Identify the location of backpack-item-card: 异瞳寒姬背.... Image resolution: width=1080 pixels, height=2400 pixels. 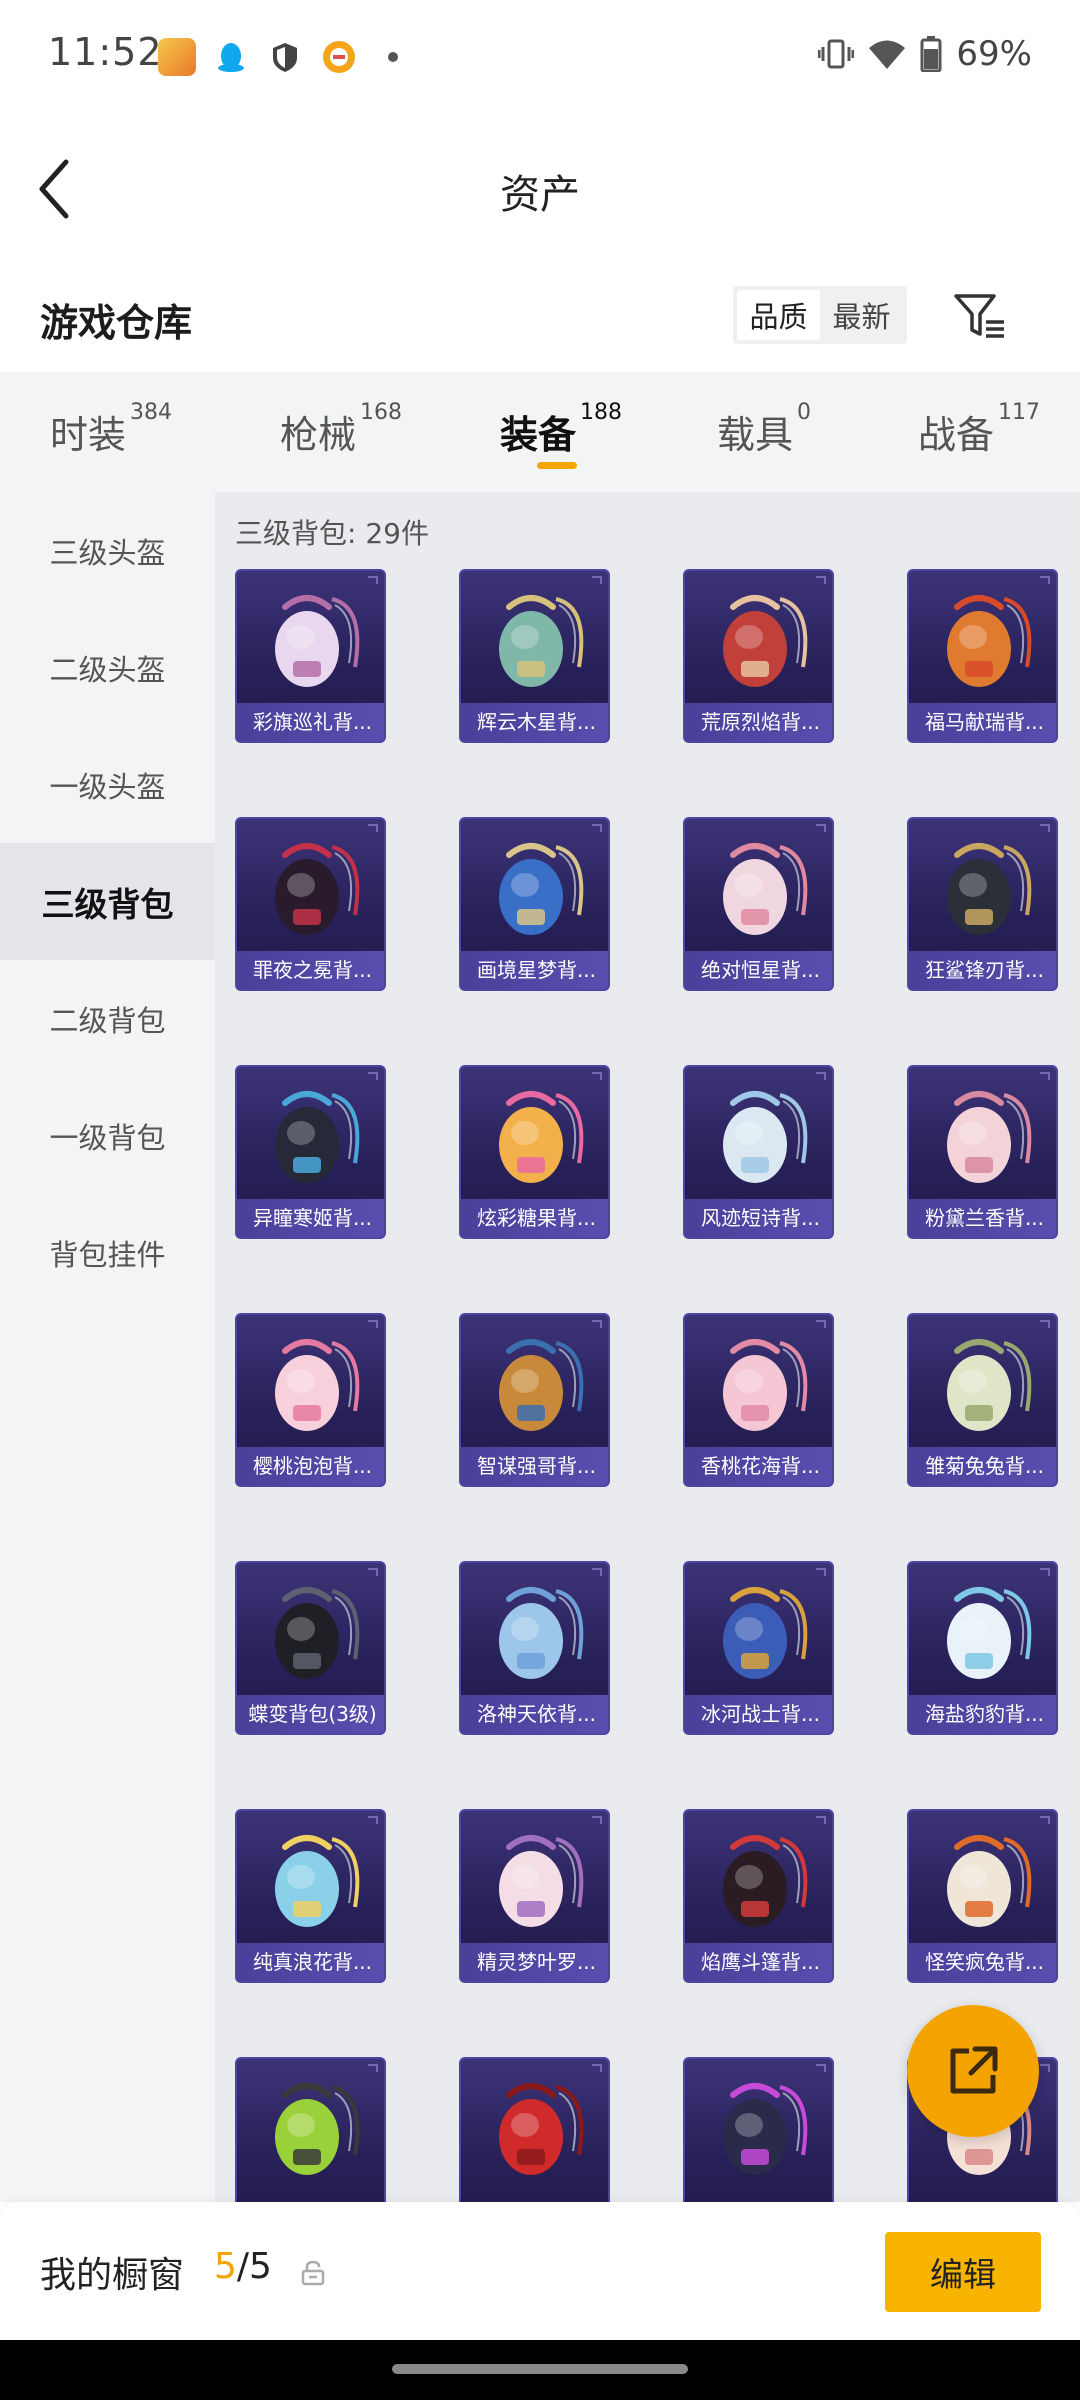
(310, 1152).